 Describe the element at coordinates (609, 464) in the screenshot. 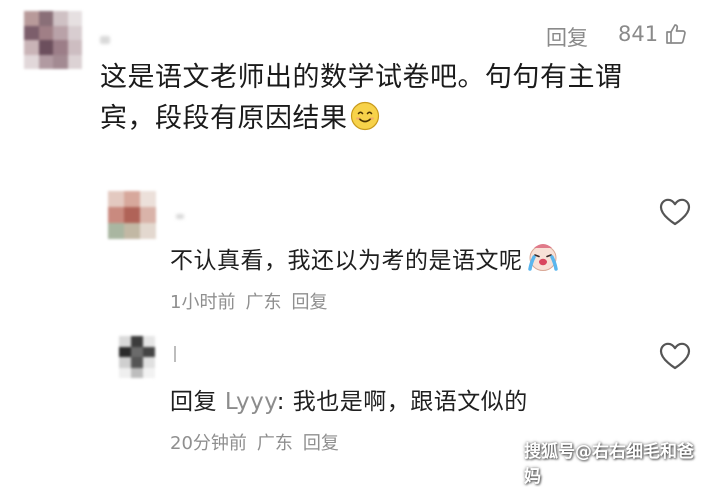

I see `watermark: 搜狐号@右右细毛和爸妈` at that location.